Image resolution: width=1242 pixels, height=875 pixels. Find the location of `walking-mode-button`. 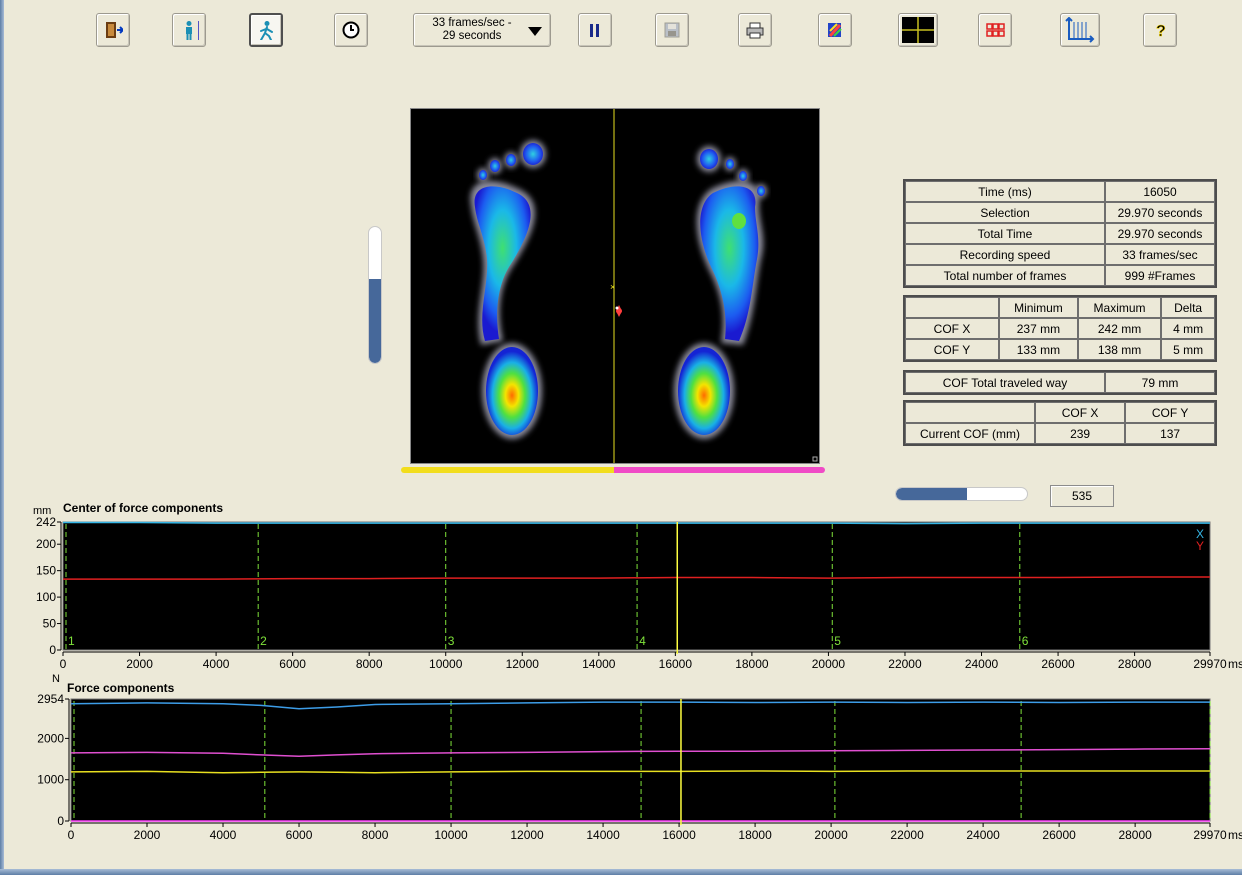

walking-mode-button is located at coordinates (266, 30).